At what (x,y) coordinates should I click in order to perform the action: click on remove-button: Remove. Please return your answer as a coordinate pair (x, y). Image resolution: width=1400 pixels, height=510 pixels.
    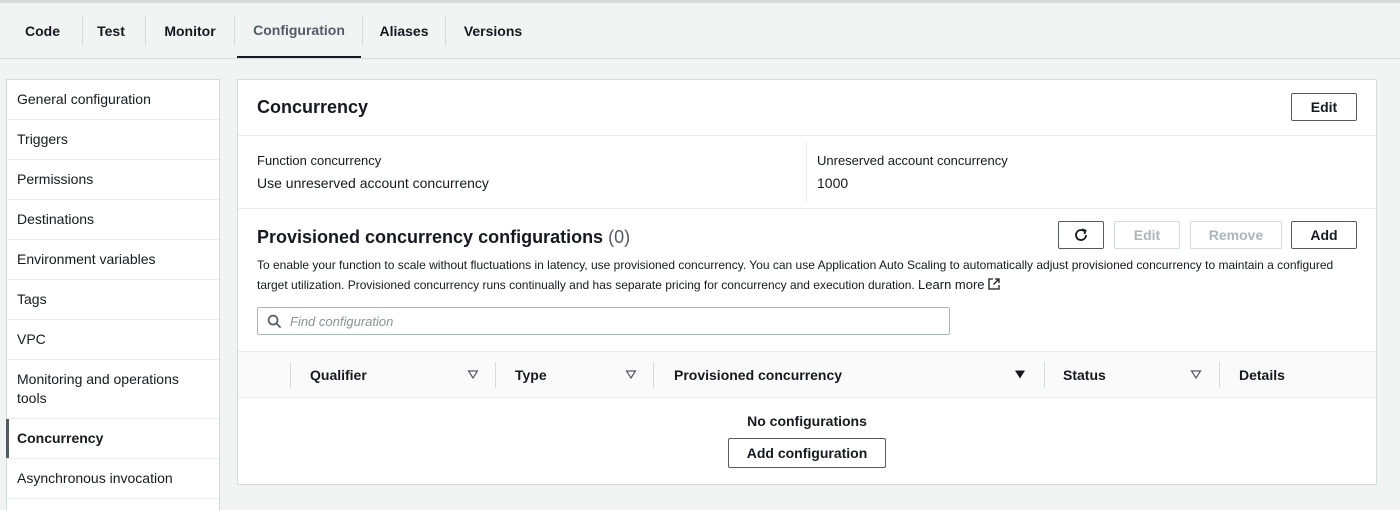
    Looking at the image, I should click on (1236, 235).